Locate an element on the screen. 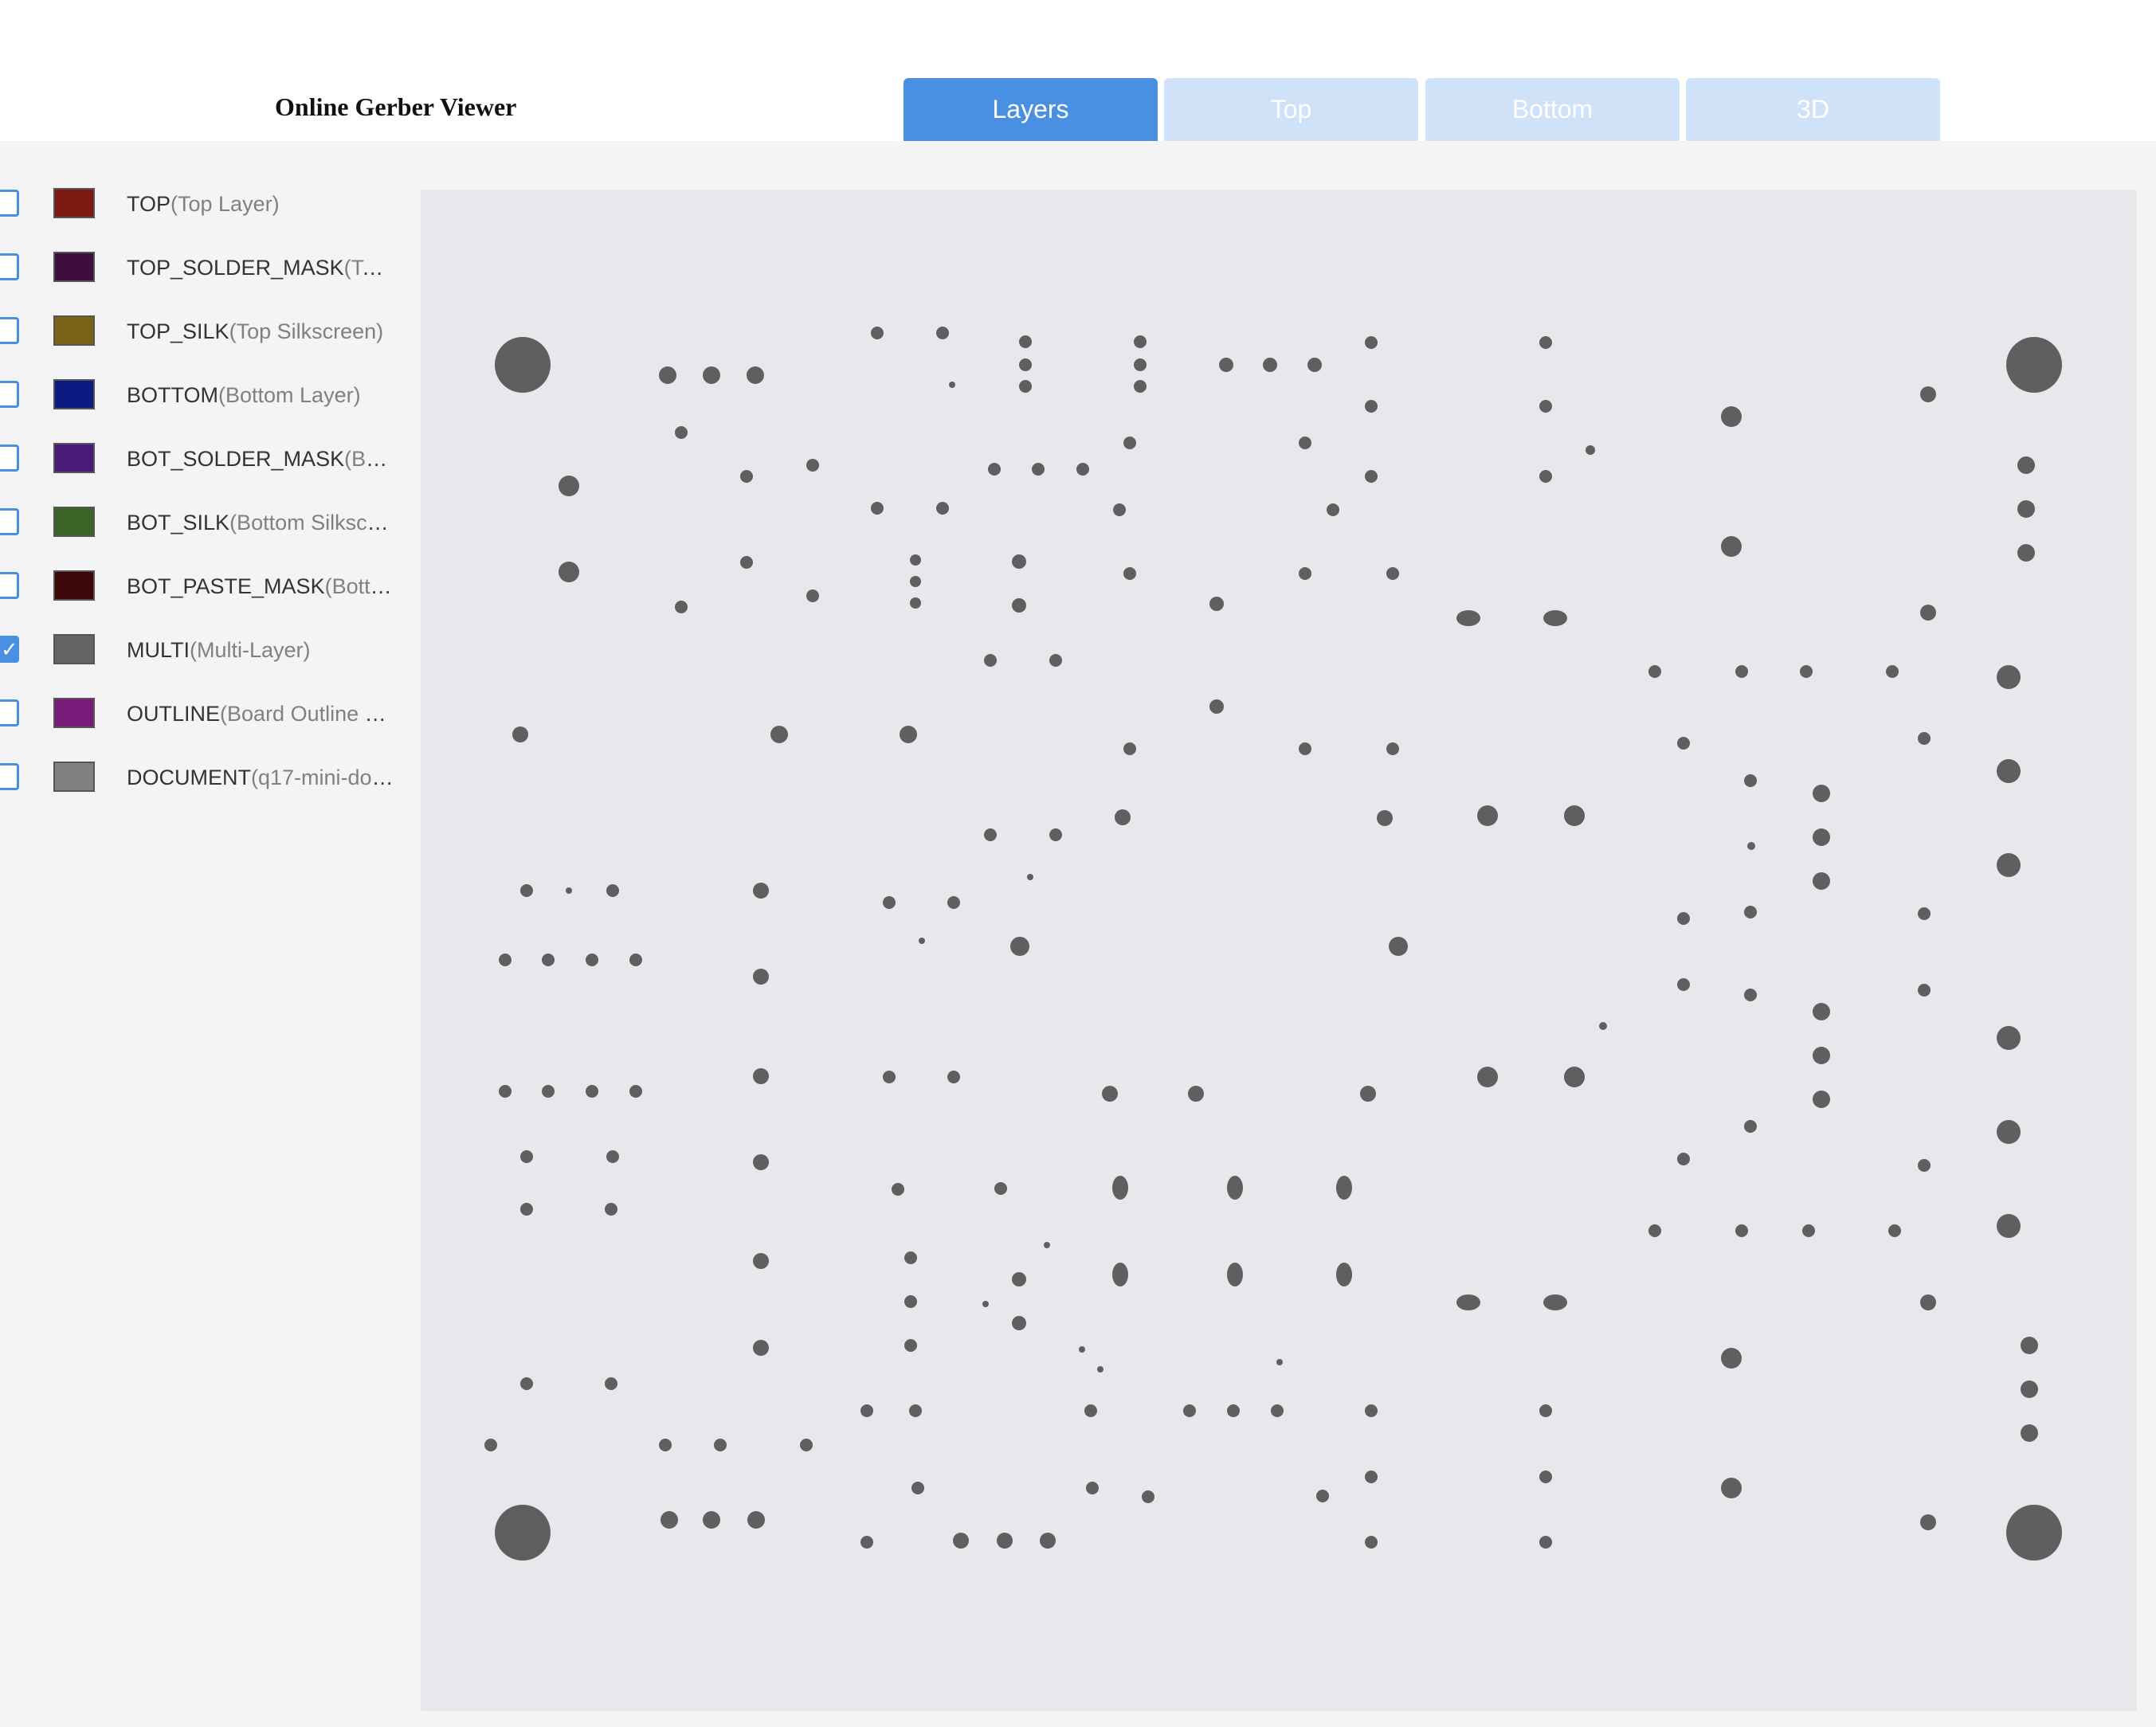  layer-item-outline: OUTLINE(Board Outline Layer) is located at coordinates (199, 714).